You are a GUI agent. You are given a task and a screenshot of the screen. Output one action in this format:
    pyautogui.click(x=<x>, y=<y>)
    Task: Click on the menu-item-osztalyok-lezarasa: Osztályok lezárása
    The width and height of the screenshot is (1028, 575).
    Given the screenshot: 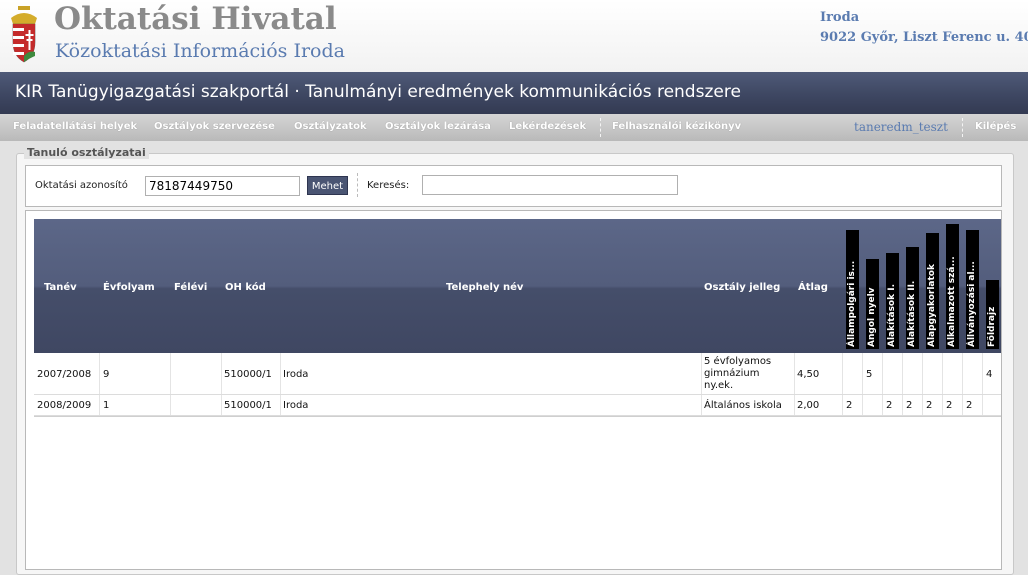 What is the action you would take?
    pyautogui.click(x=438, y=126)
    